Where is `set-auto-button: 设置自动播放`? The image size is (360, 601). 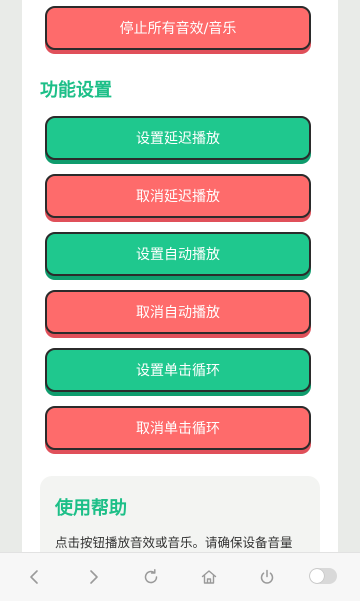
set-auto-button: 设置自动播放 is located at coordinates (178, 254).